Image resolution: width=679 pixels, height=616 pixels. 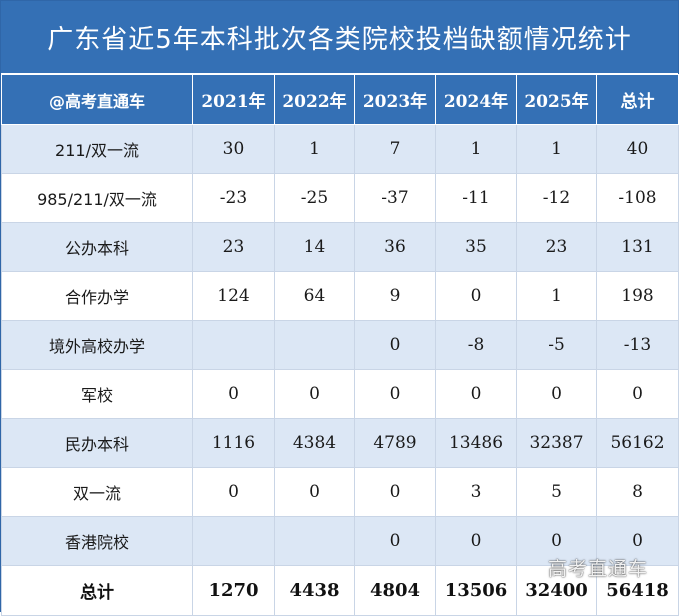 I want to click on table-cell: 9, so click(x=395, y=296).